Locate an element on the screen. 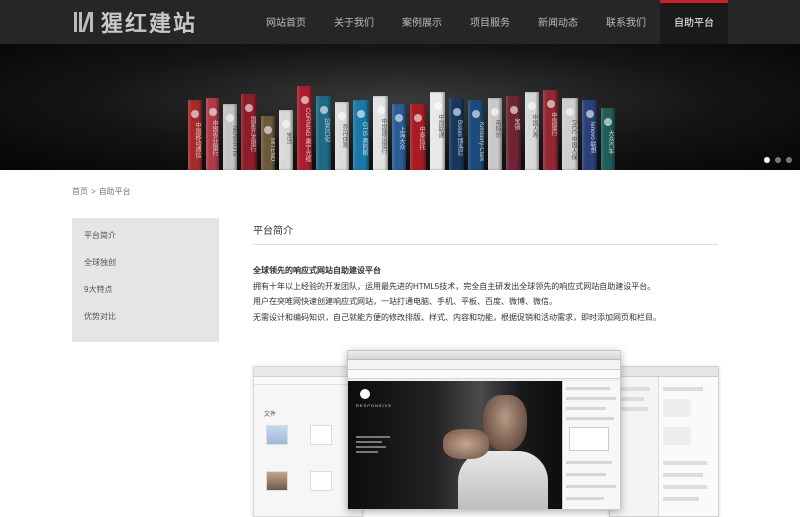 Image resolution: width=800 pixels, height=517 pixels. editor-properties-panel is located at coordinates (591, 445).